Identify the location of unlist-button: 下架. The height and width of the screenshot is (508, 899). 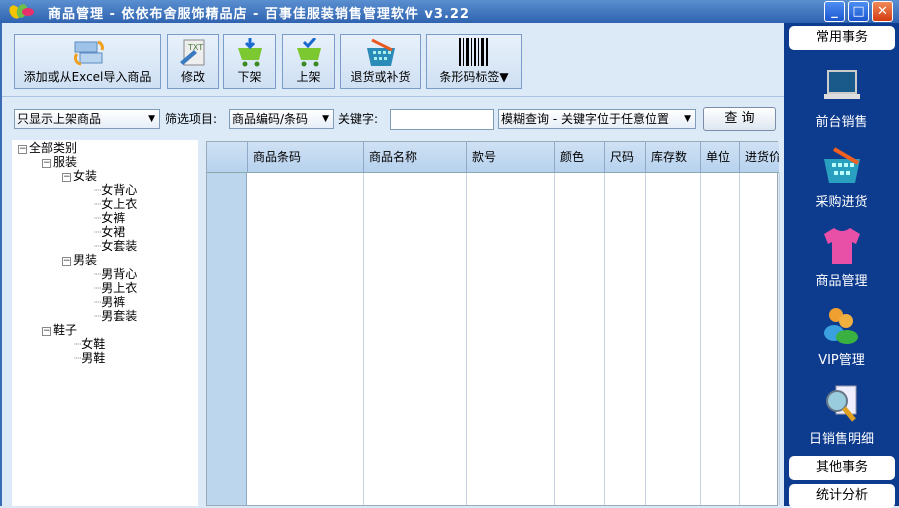
(249, 61).